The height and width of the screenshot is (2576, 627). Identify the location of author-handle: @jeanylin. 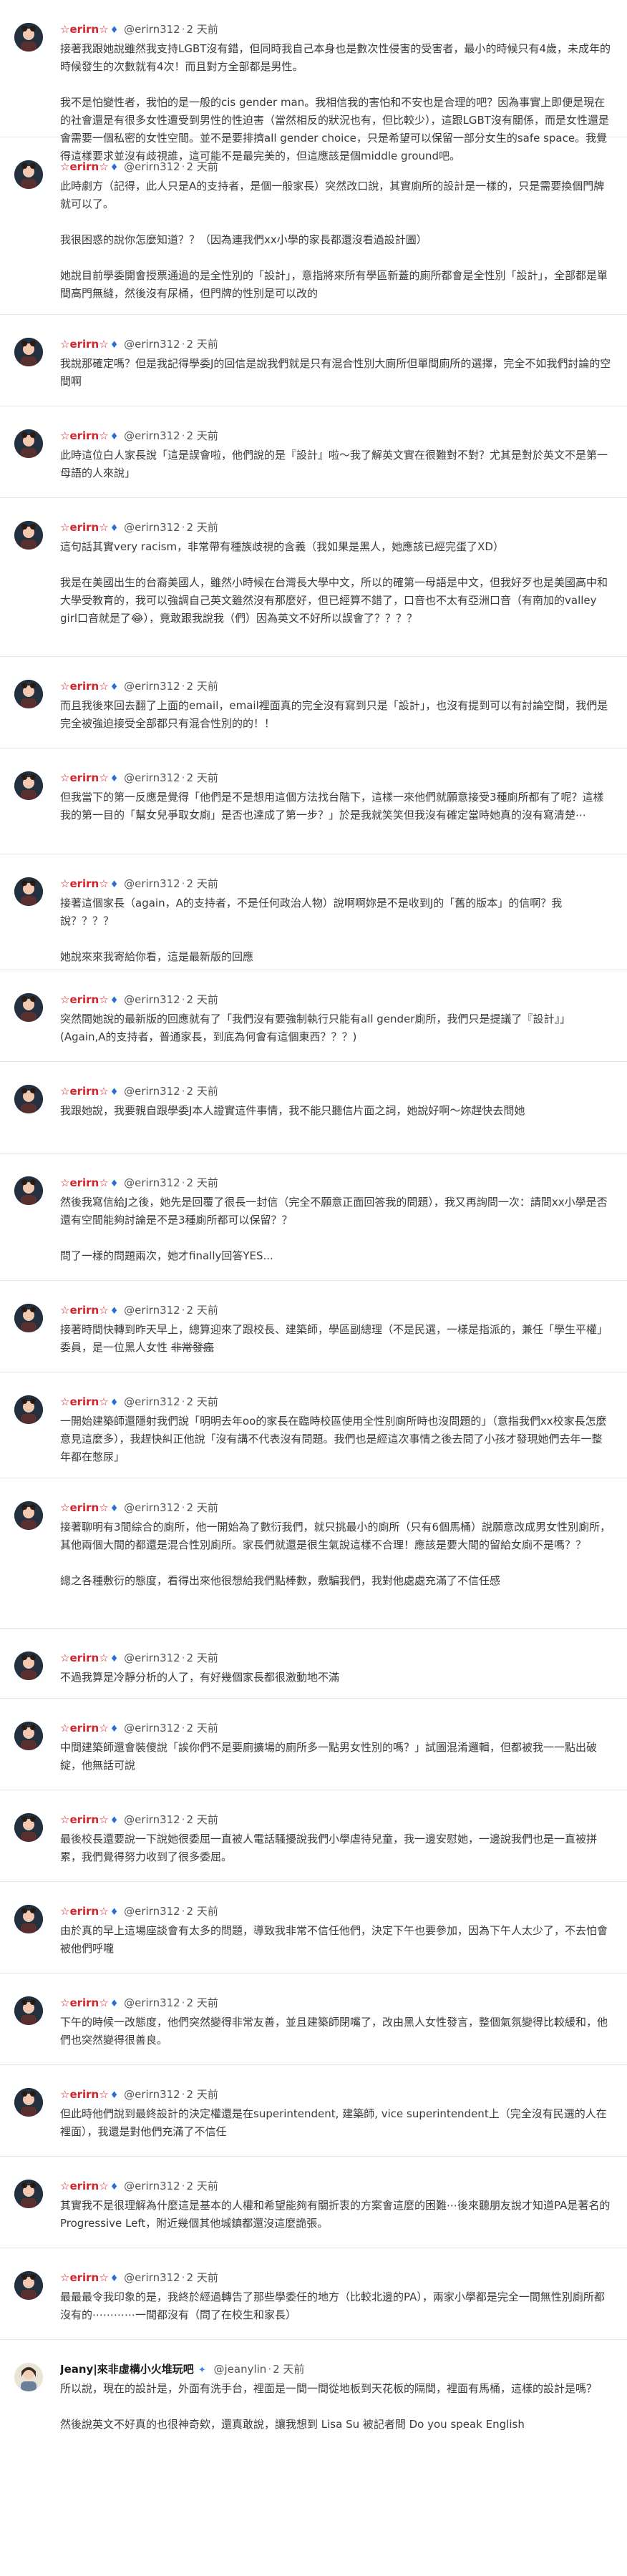
(240, 2369).